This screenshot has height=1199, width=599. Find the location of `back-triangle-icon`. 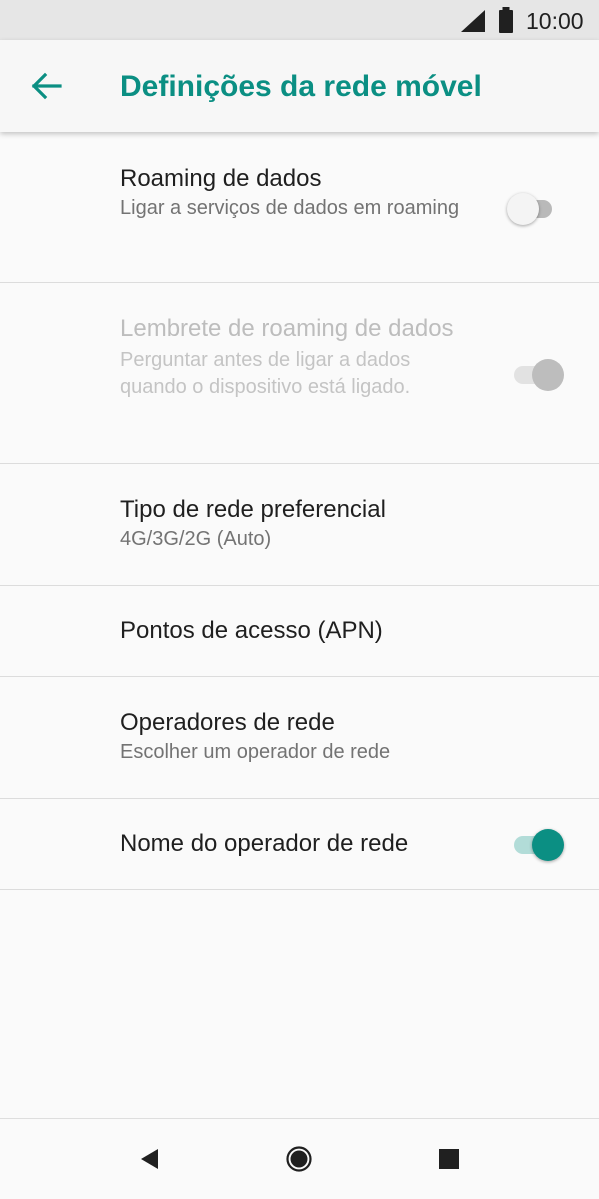

back-triangle-icon is located at coordinates (149, 1159).